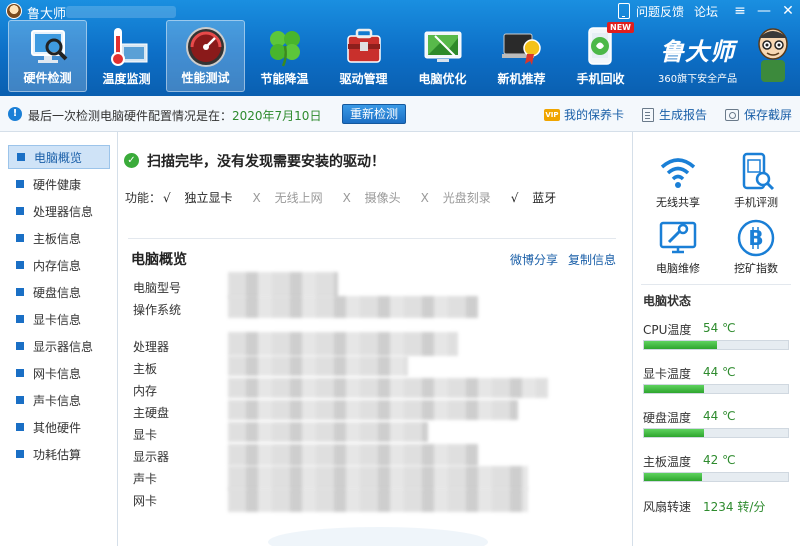  Describe the element at coordinates (131, 160) in the screenshot. I see `check-icon: ✓` at that location.